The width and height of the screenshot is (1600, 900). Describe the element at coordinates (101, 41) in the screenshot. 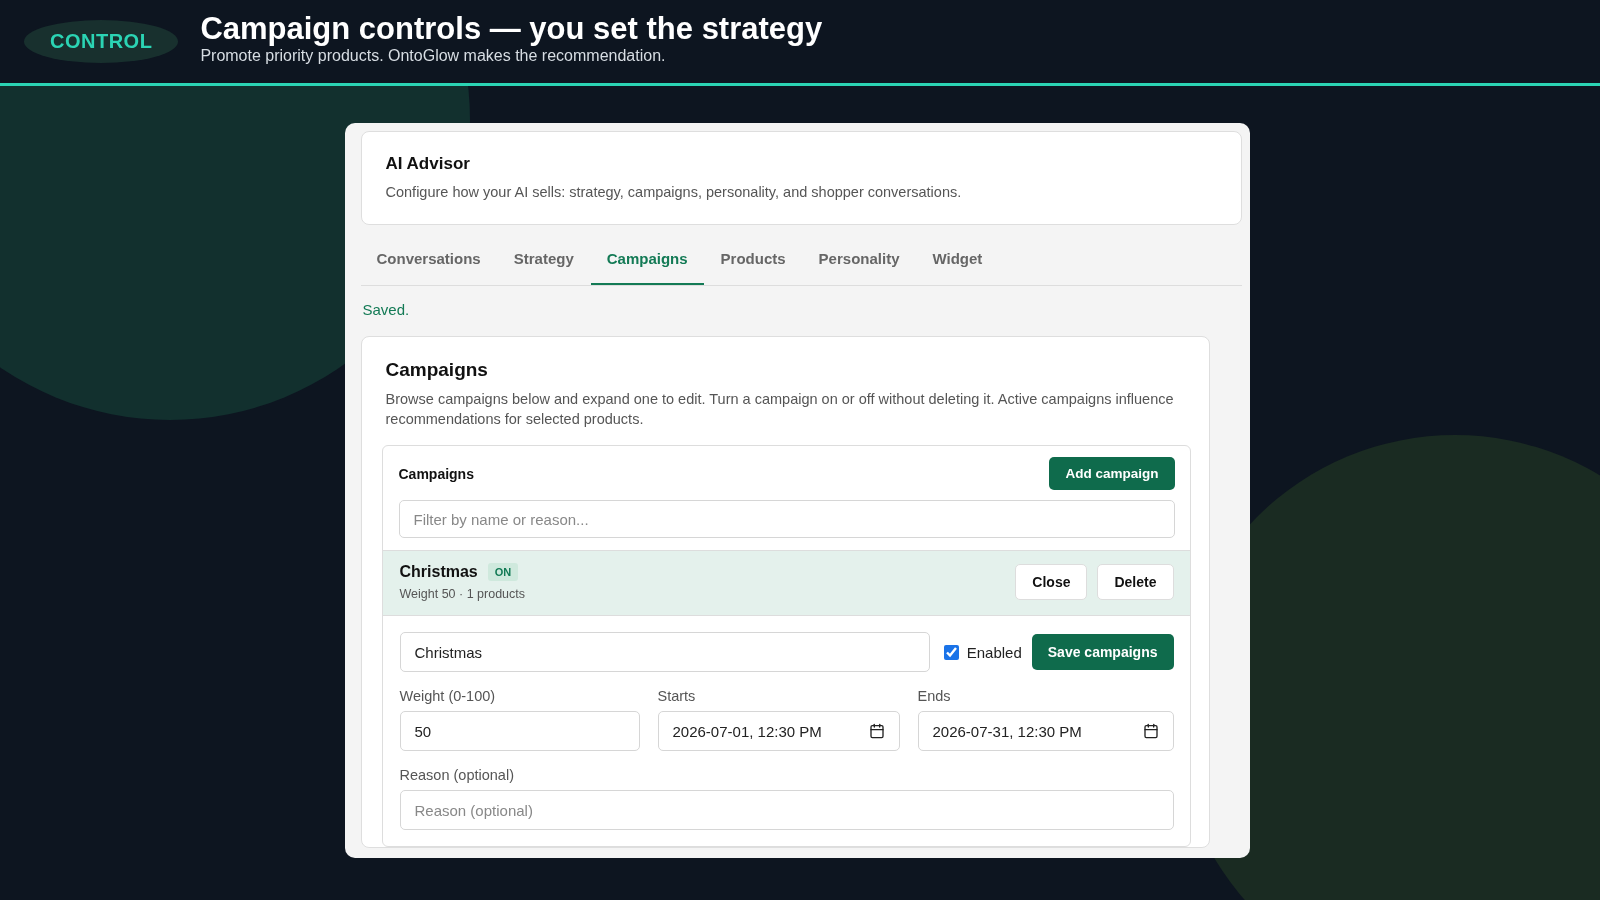

I see `control-badge: CONTROL` at that location.